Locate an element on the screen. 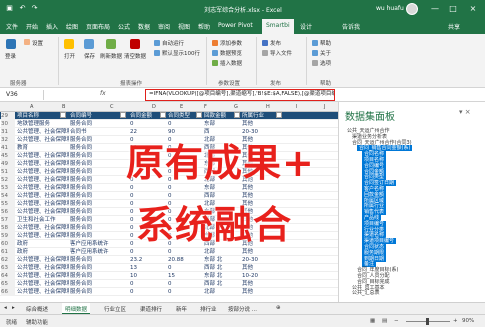 This screenshot has height=327, width=485. tab-review: 审阅 is located at coordinates (164, 26).